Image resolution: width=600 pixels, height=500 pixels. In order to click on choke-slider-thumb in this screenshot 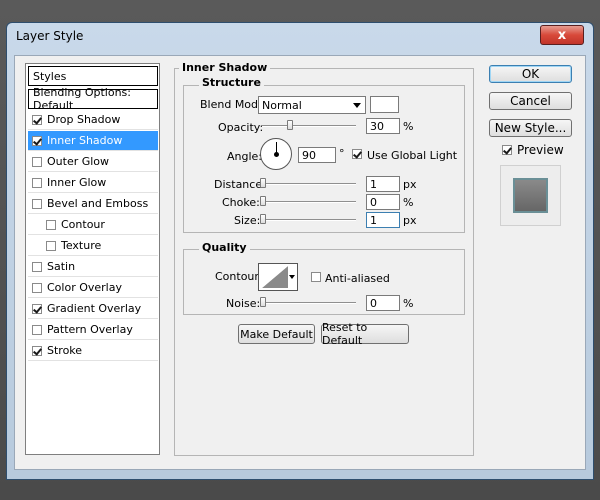, I will do `click(263, 201)`.